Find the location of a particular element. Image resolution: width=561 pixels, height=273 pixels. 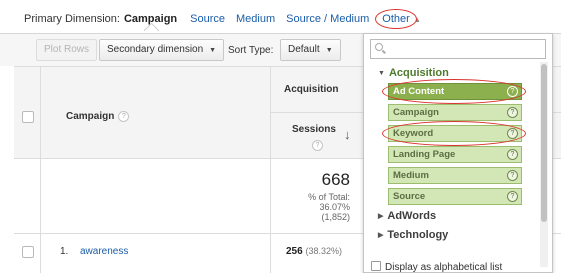

group-adwords: ▶ AdWords is located at coordinates (407, 216).